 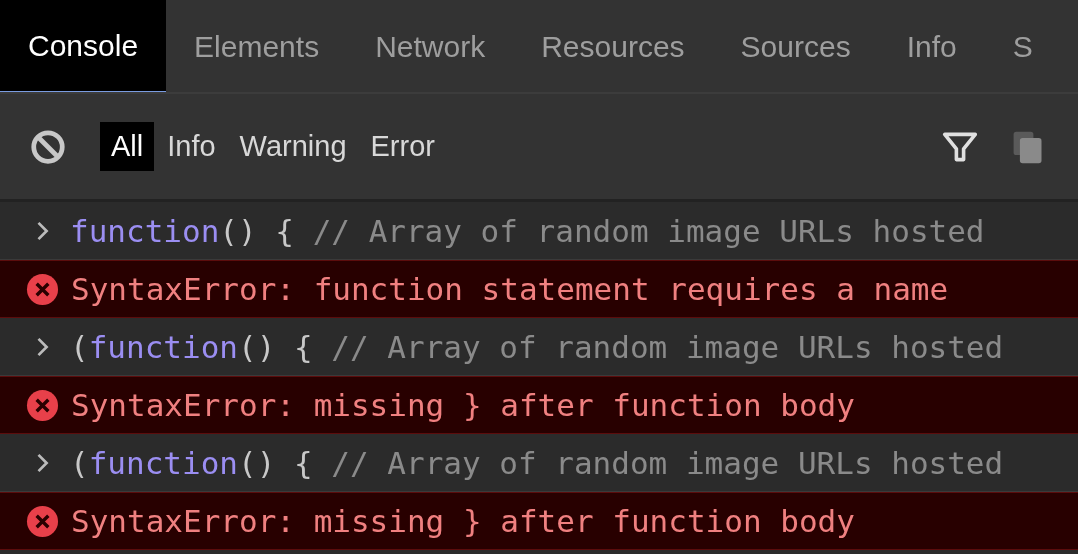 I want to click on filter-button: All, so click(x=127, y=146).